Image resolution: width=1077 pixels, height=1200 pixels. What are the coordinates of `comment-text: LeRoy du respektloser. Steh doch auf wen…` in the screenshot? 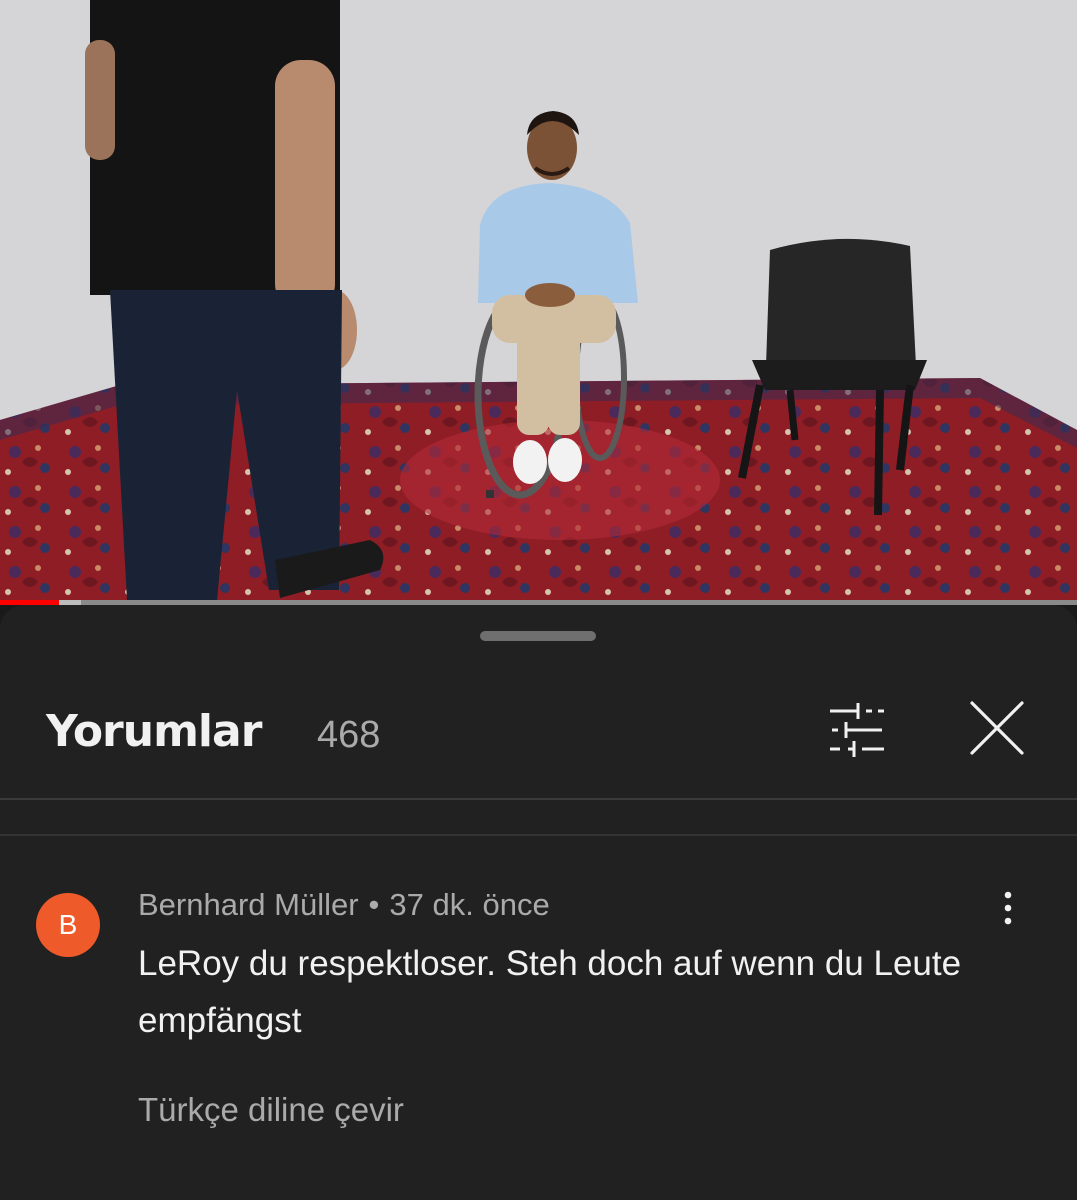 It's located at (550, 992).